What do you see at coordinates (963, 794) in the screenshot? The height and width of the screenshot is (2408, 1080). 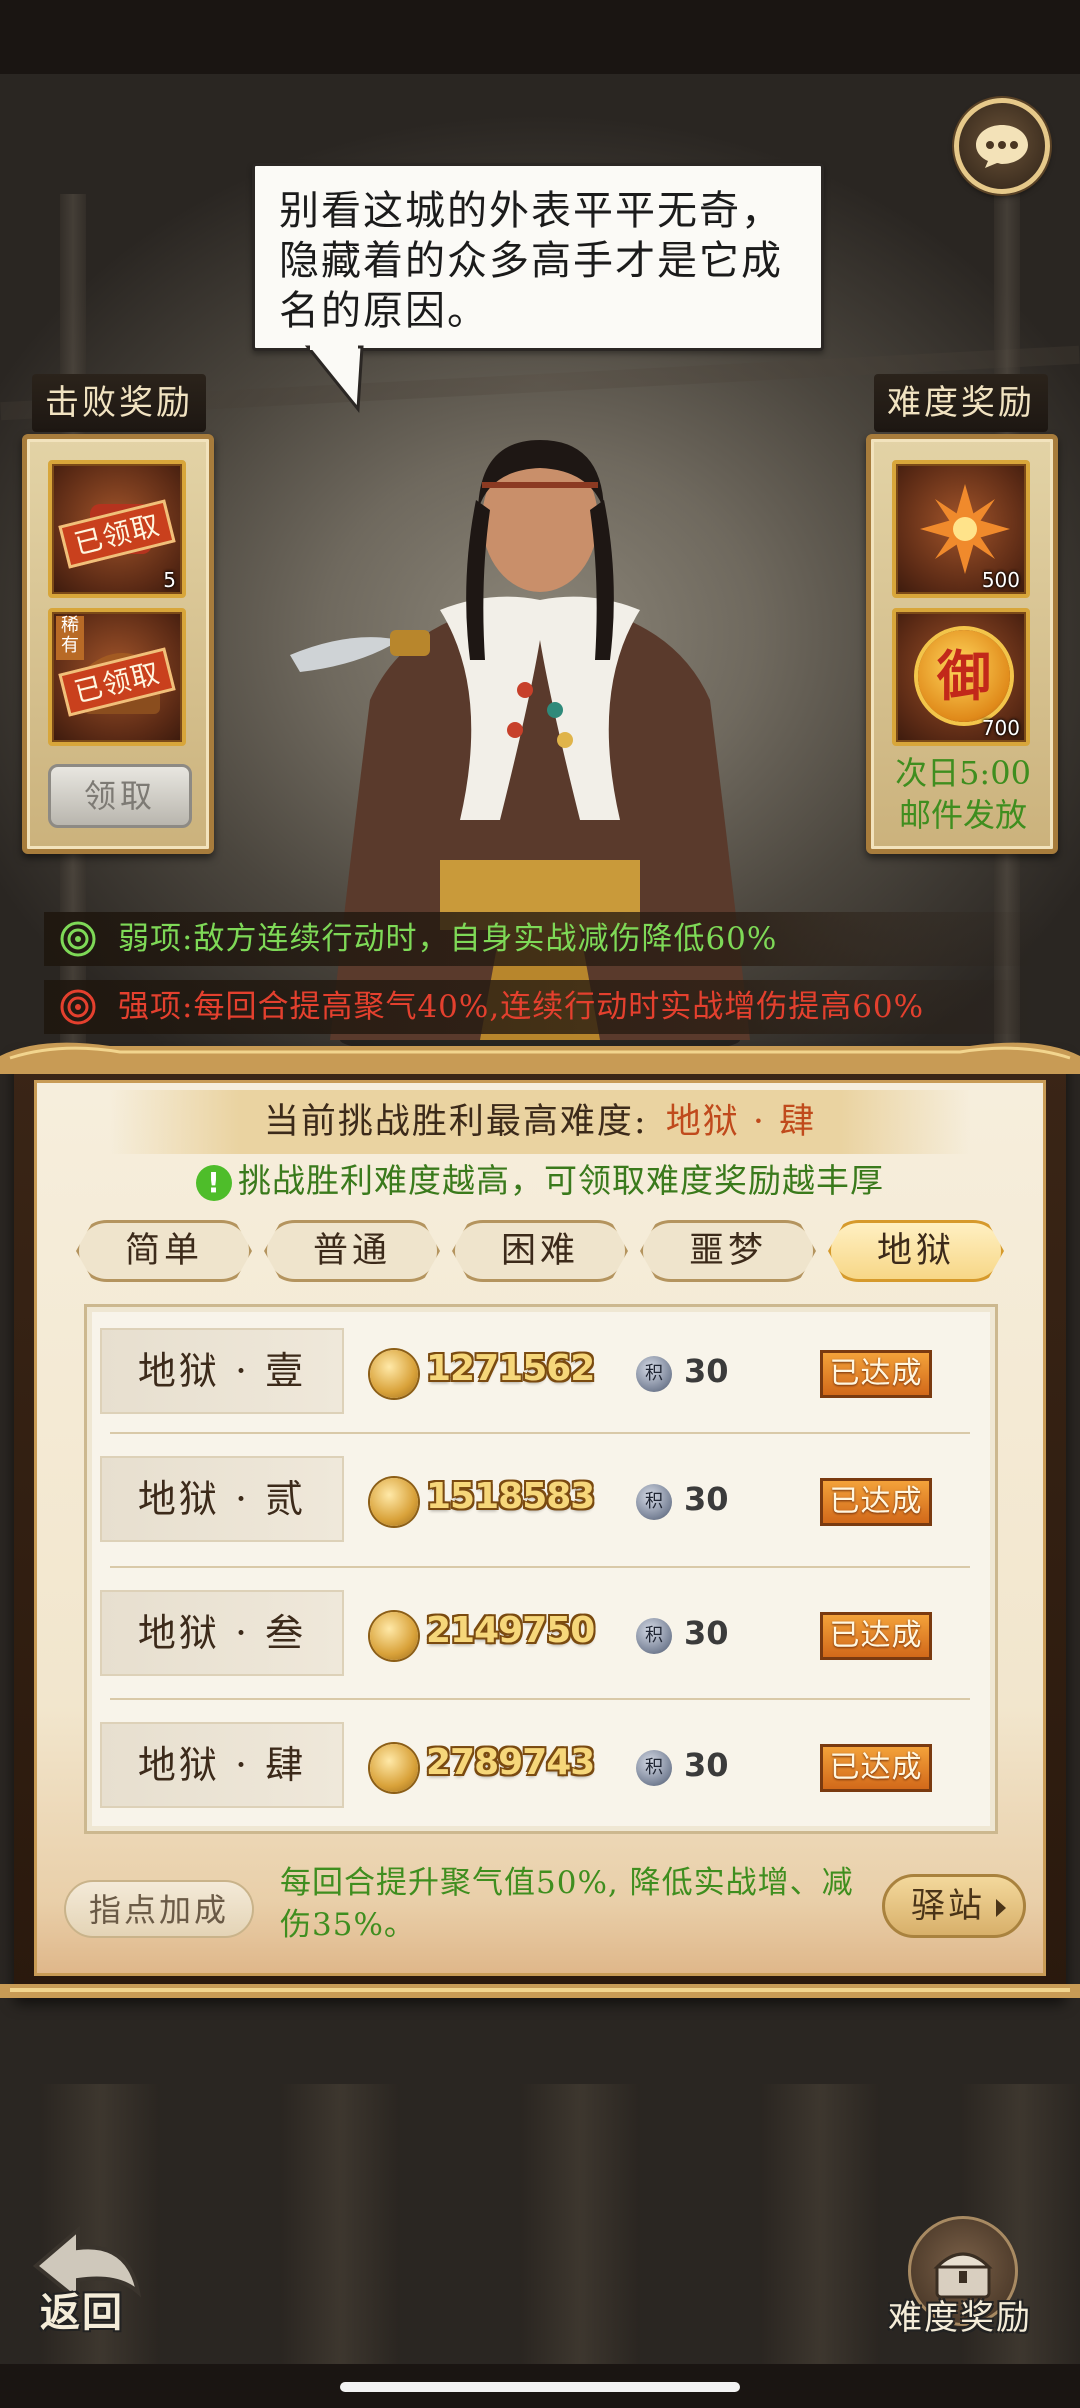 I see `reward-delivery-note: 次日5:00 邮件发放` at bounding box center [963, 794].